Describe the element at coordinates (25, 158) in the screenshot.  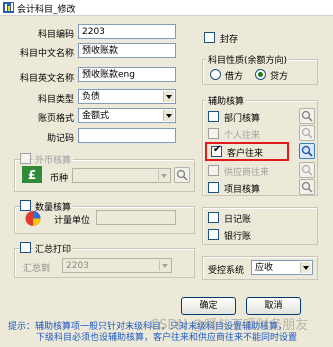
I see `forex-checkbox` at that location.